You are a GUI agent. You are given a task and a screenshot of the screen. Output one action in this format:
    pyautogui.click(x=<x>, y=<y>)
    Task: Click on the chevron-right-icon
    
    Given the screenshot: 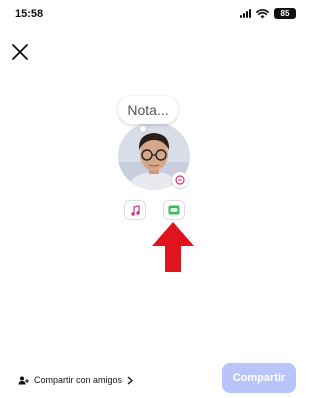 What is the action you would take?
    pyautogui.click(x=130, y=380)
    